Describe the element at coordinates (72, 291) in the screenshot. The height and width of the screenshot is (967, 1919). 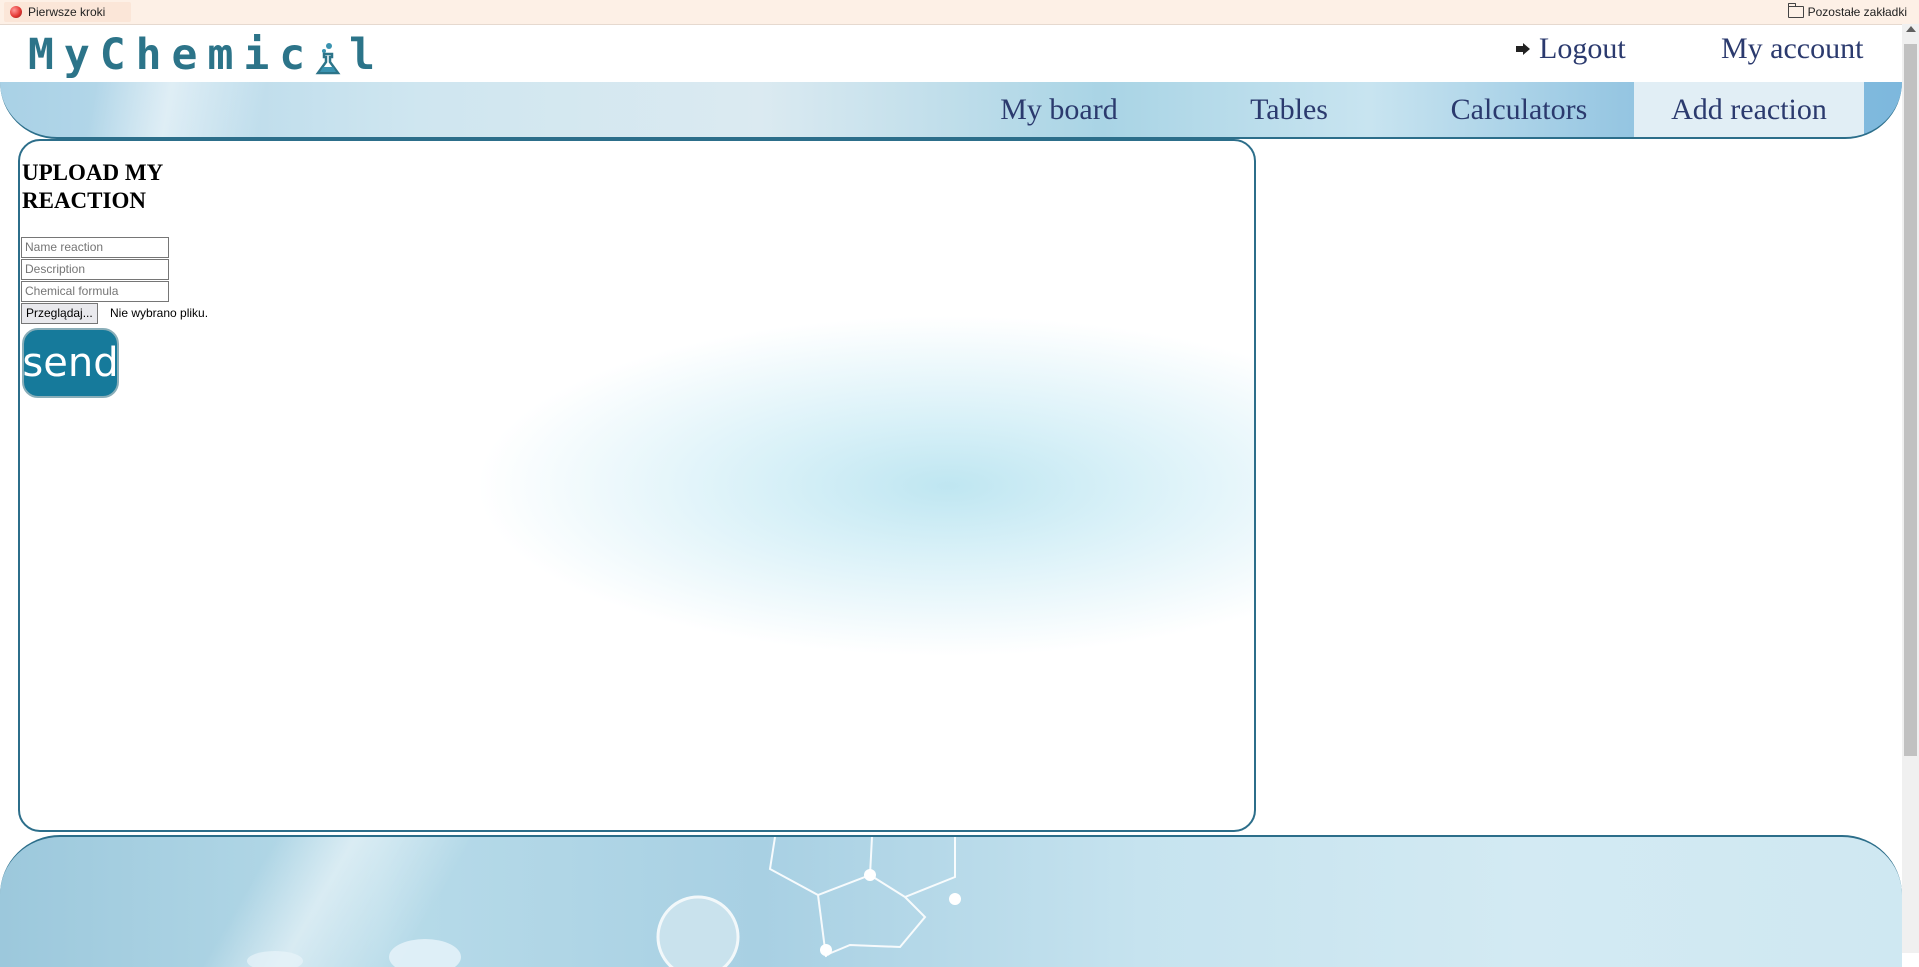
I see `chemical-formula-placeholder: Chemical formula` at that location.